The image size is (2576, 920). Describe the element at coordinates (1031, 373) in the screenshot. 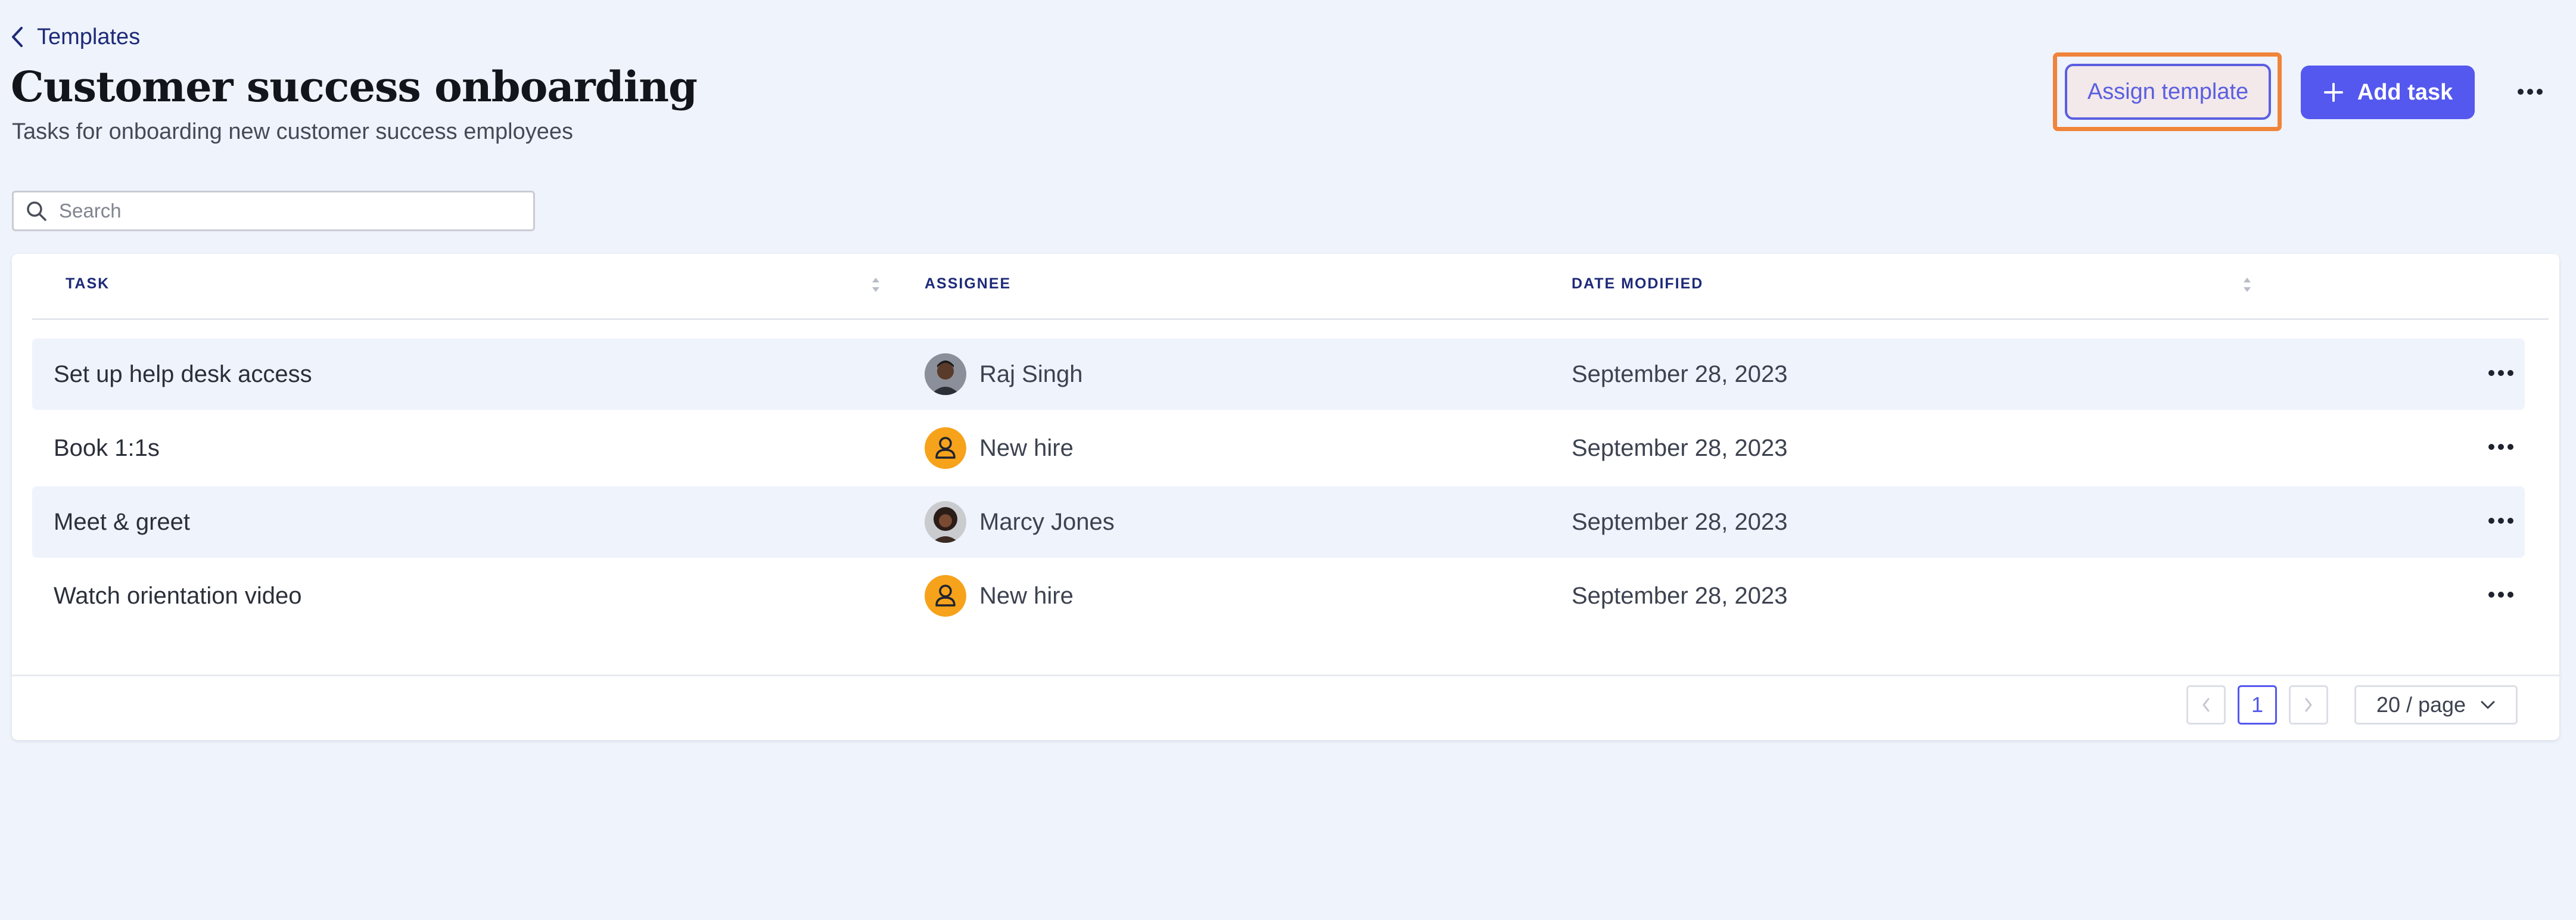

I see `assignee-name: Raj Singh` at that location.